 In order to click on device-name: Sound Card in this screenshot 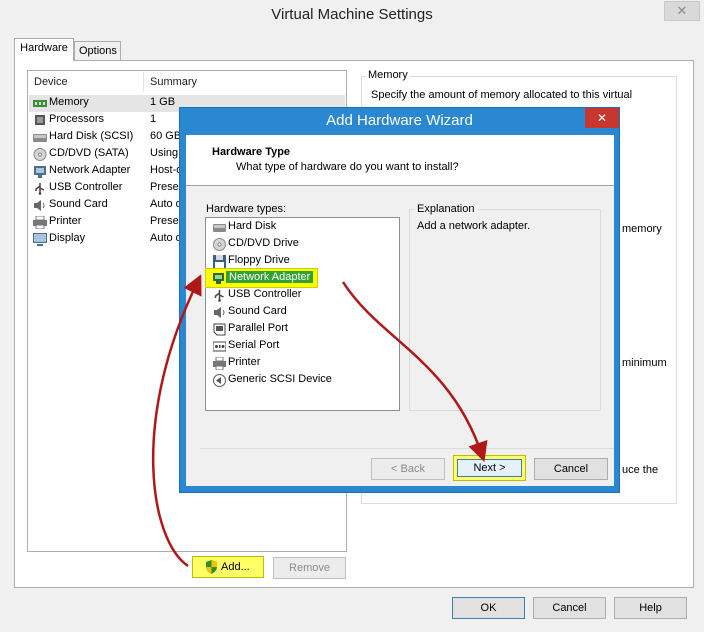, I will do `click(78, 204)`.